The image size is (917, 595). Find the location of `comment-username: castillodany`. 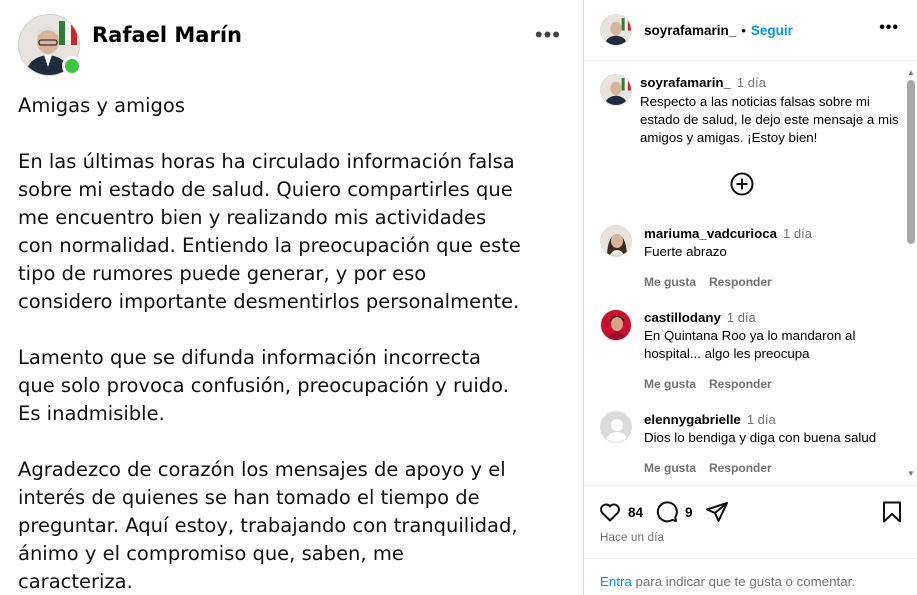

comment-username: castillodany is located at coordinates (682, 317).